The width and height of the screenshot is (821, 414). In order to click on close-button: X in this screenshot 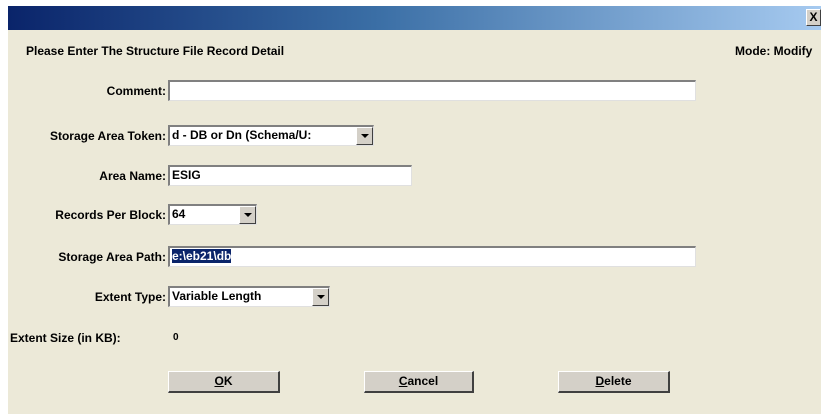, I will do `click(813, 17)`.